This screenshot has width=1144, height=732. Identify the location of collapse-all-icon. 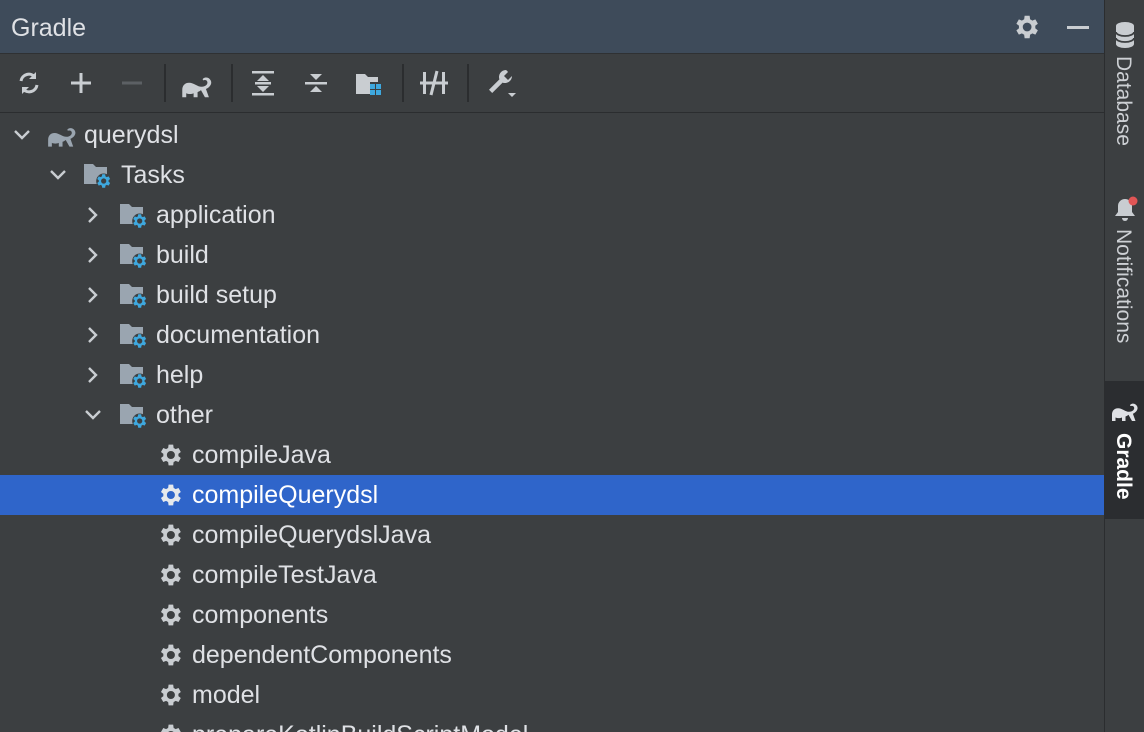
(316, 89).